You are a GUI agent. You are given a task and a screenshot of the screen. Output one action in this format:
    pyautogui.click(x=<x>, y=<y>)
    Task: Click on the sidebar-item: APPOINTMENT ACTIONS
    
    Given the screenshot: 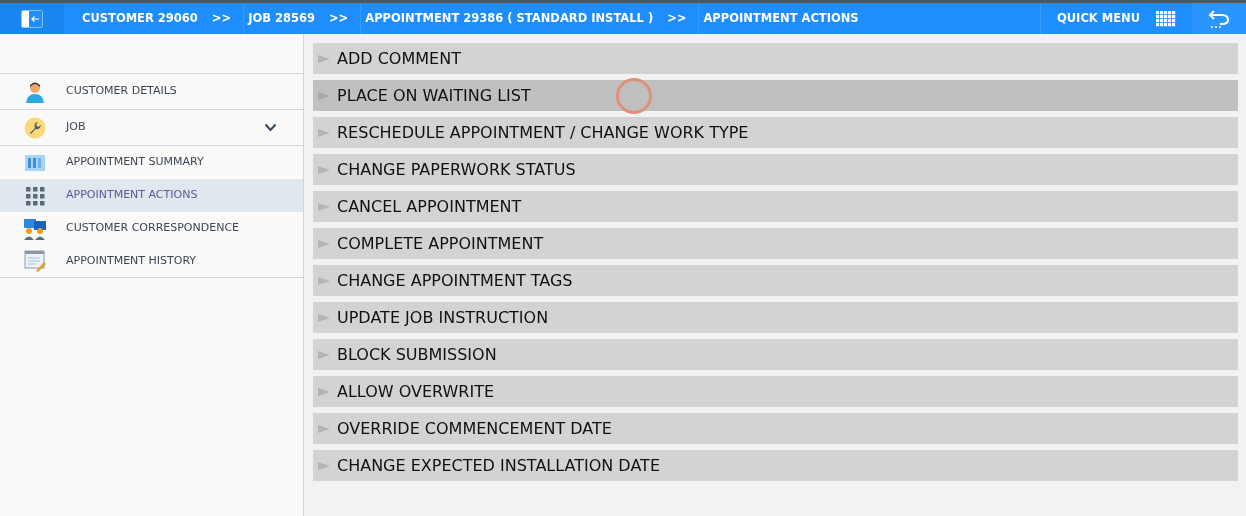 What is the action you would take?
    pyautogui.click(x=151, y=195)
    